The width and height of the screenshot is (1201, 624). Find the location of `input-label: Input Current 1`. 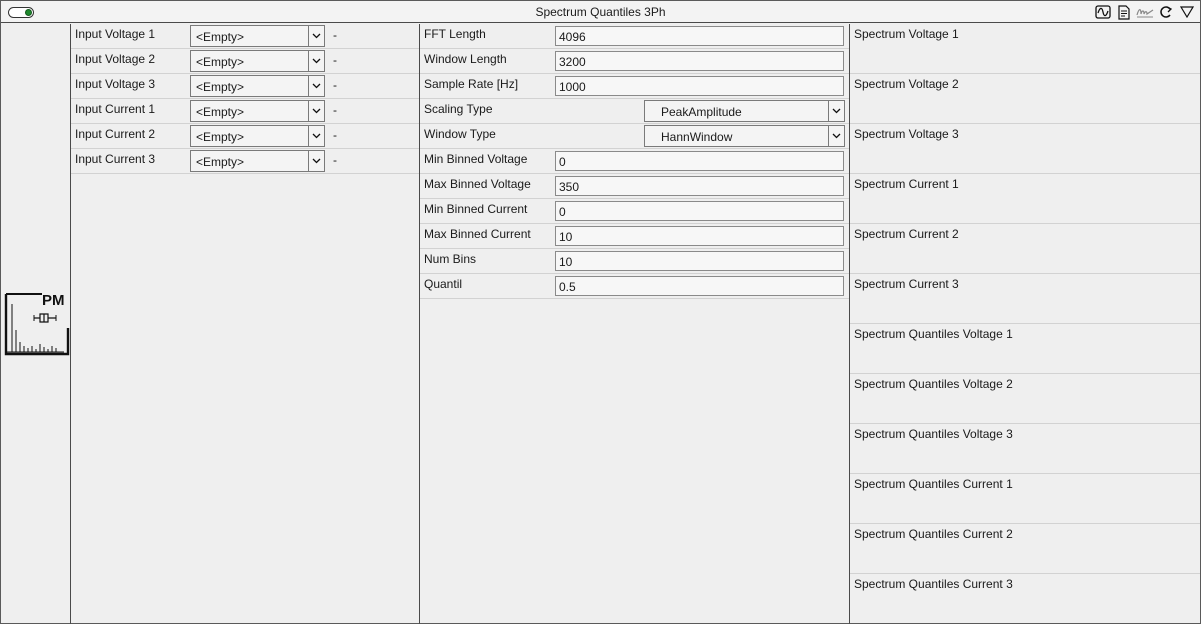

input-label: Input Current 1 is located at coordinates (115, 109).